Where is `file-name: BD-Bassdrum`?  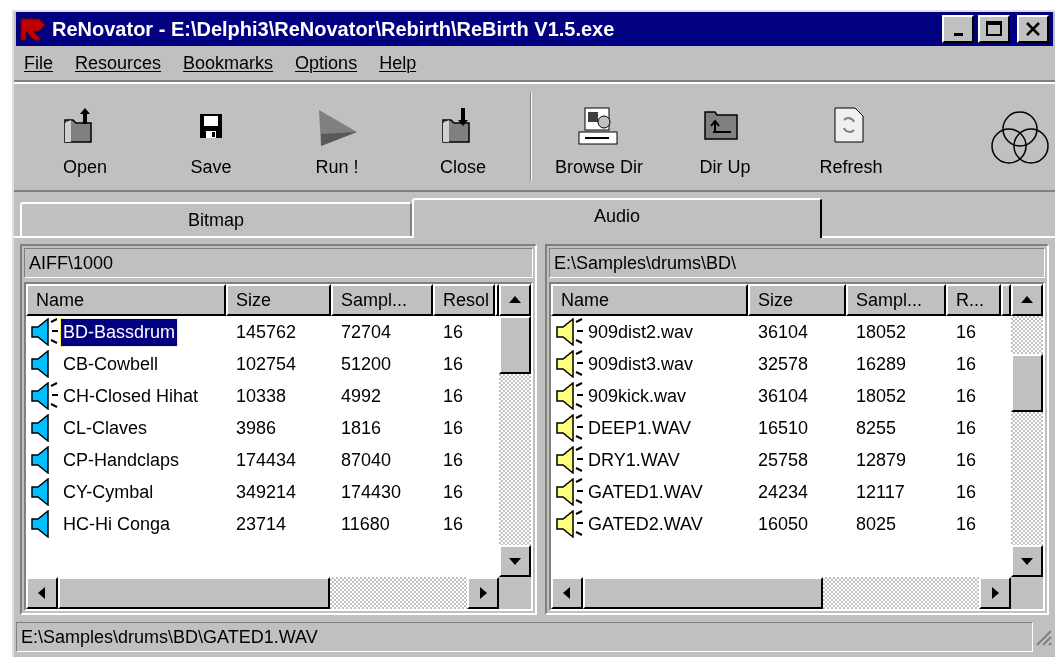
file-name: BD-Bassdrum is located at coordinates (119, 332).